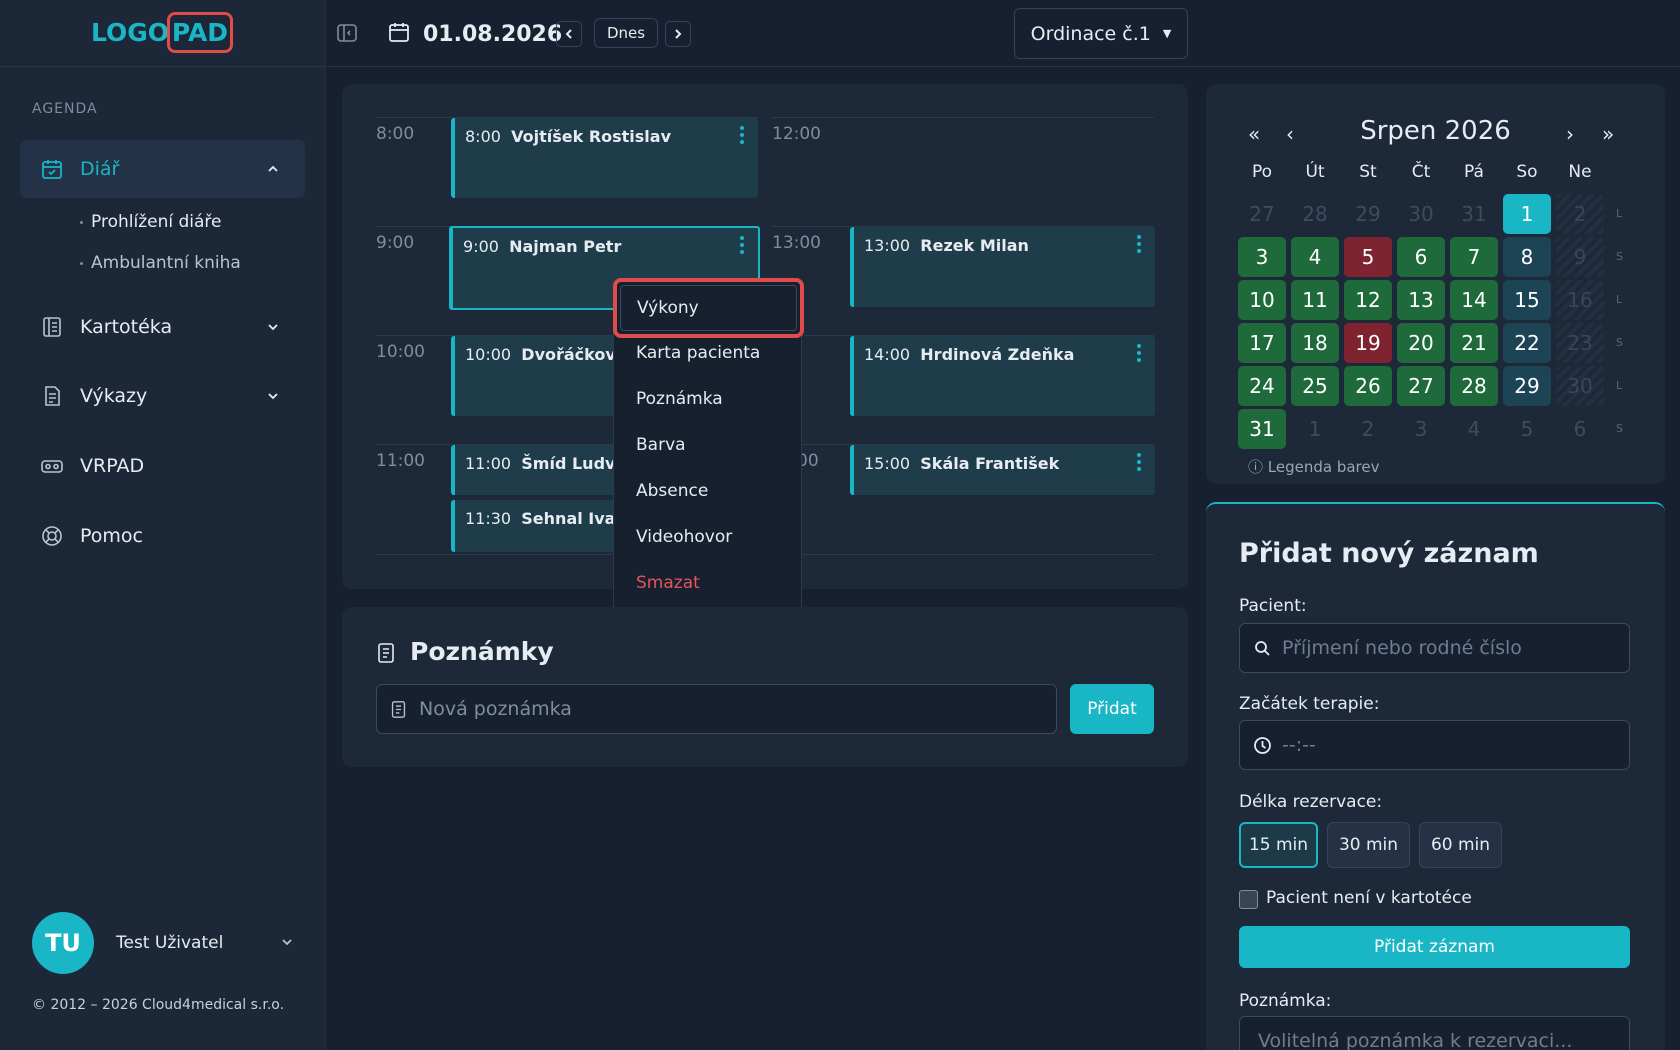 This screenshot has height=1050, width=1680. Describe the element at coordinates (716, 709) in the screenshot. I see `new-note-input: Nová poznámka` at that location.